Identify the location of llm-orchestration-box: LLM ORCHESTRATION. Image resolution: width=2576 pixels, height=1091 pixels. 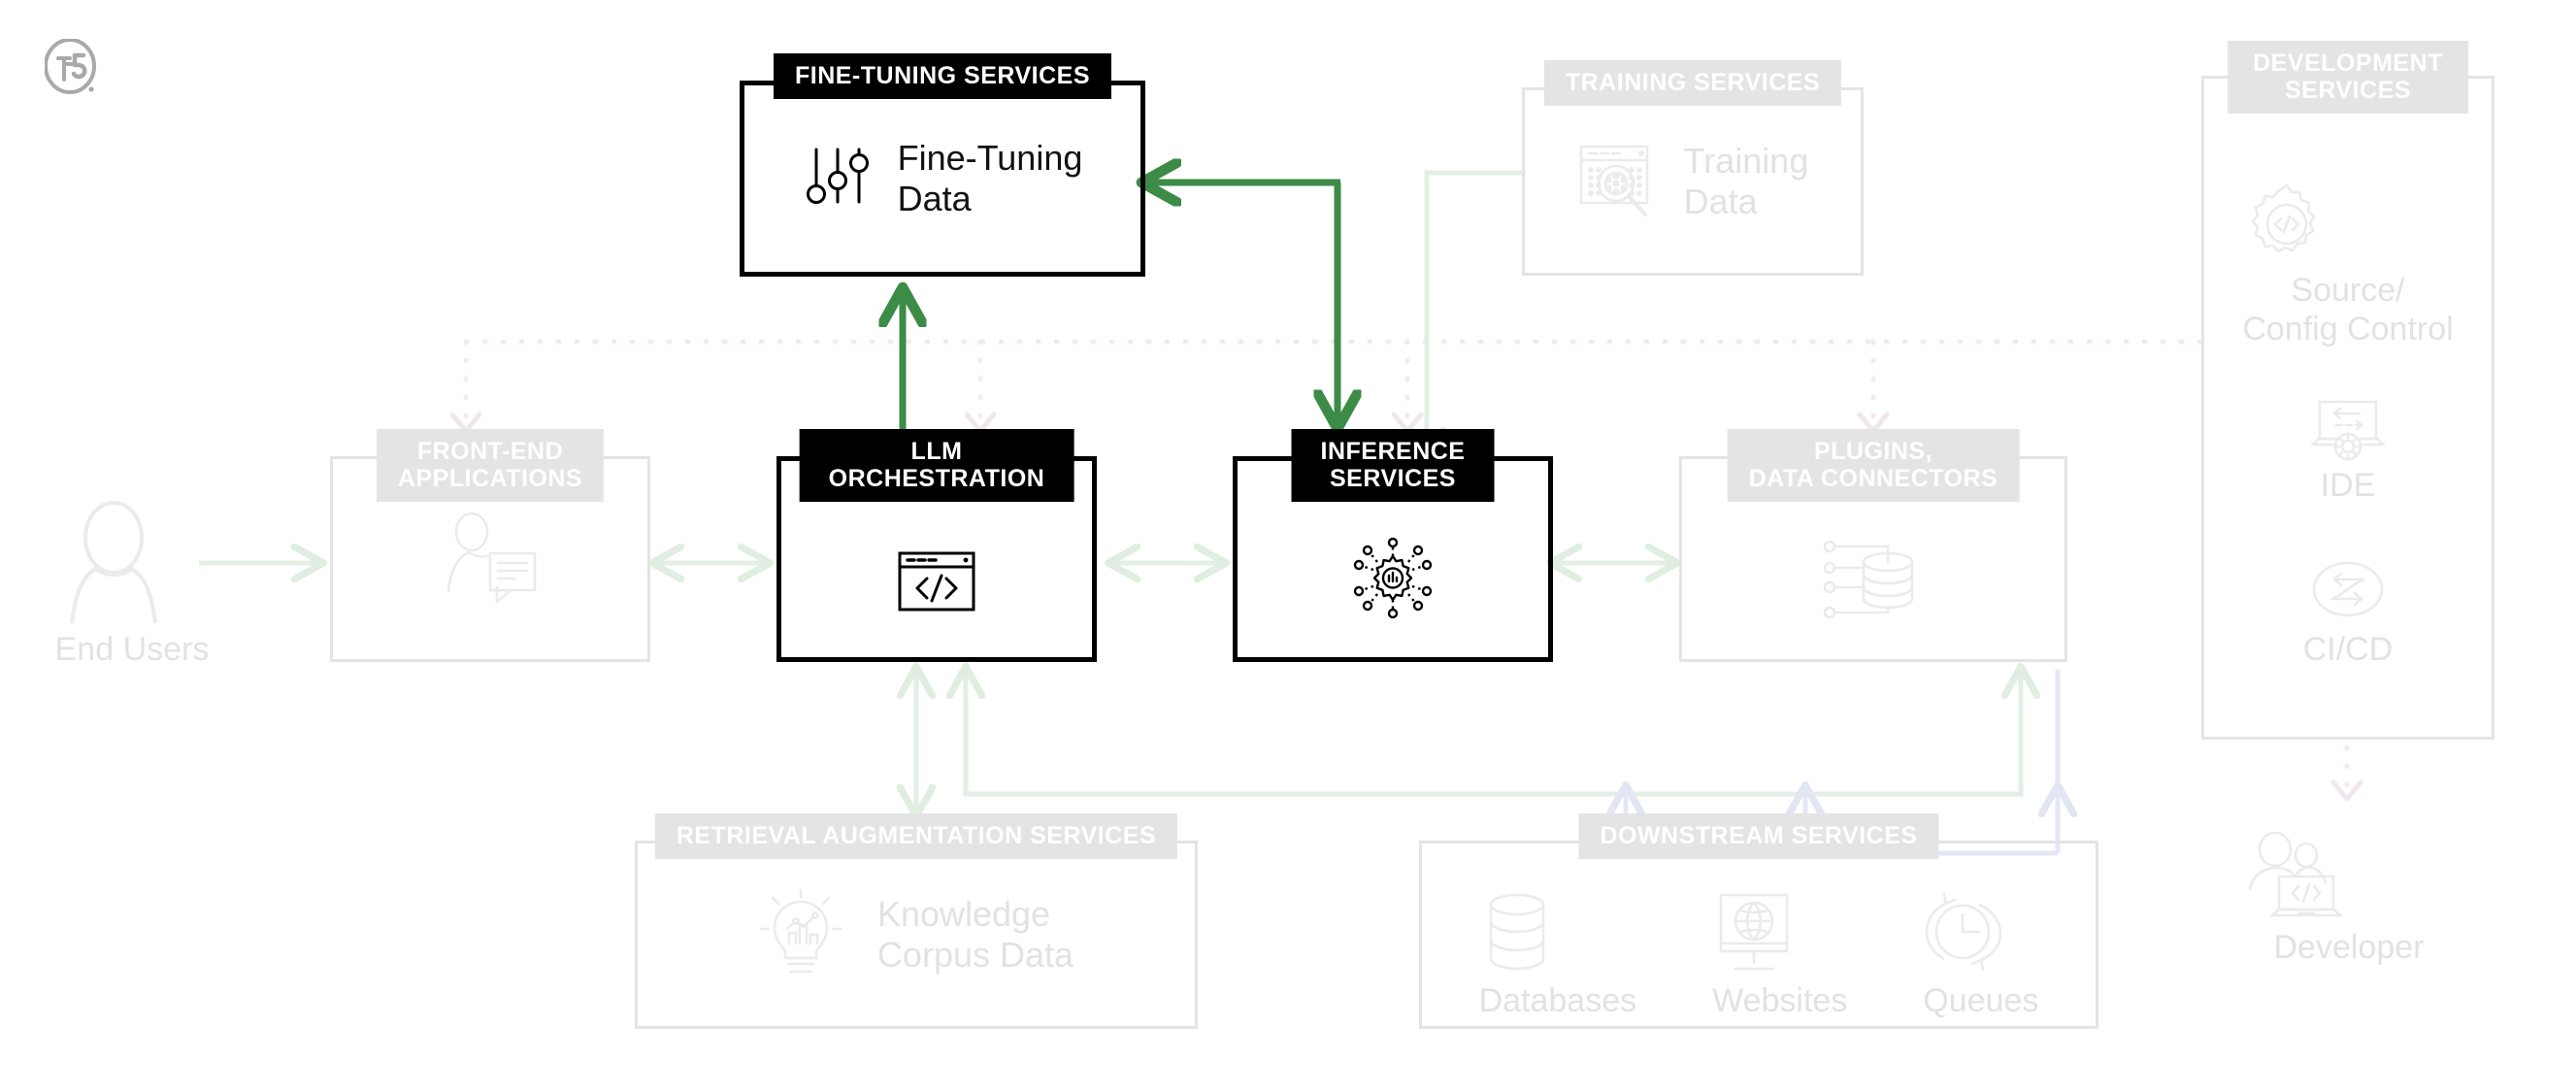
(936, 545).